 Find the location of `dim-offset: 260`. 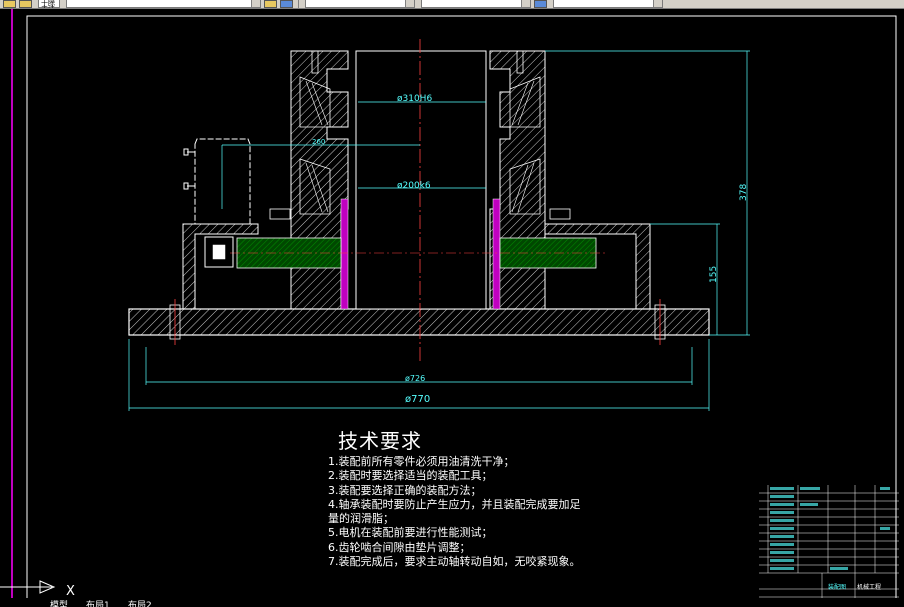

dim-offset: 260 is located at coordinates (319, 142).